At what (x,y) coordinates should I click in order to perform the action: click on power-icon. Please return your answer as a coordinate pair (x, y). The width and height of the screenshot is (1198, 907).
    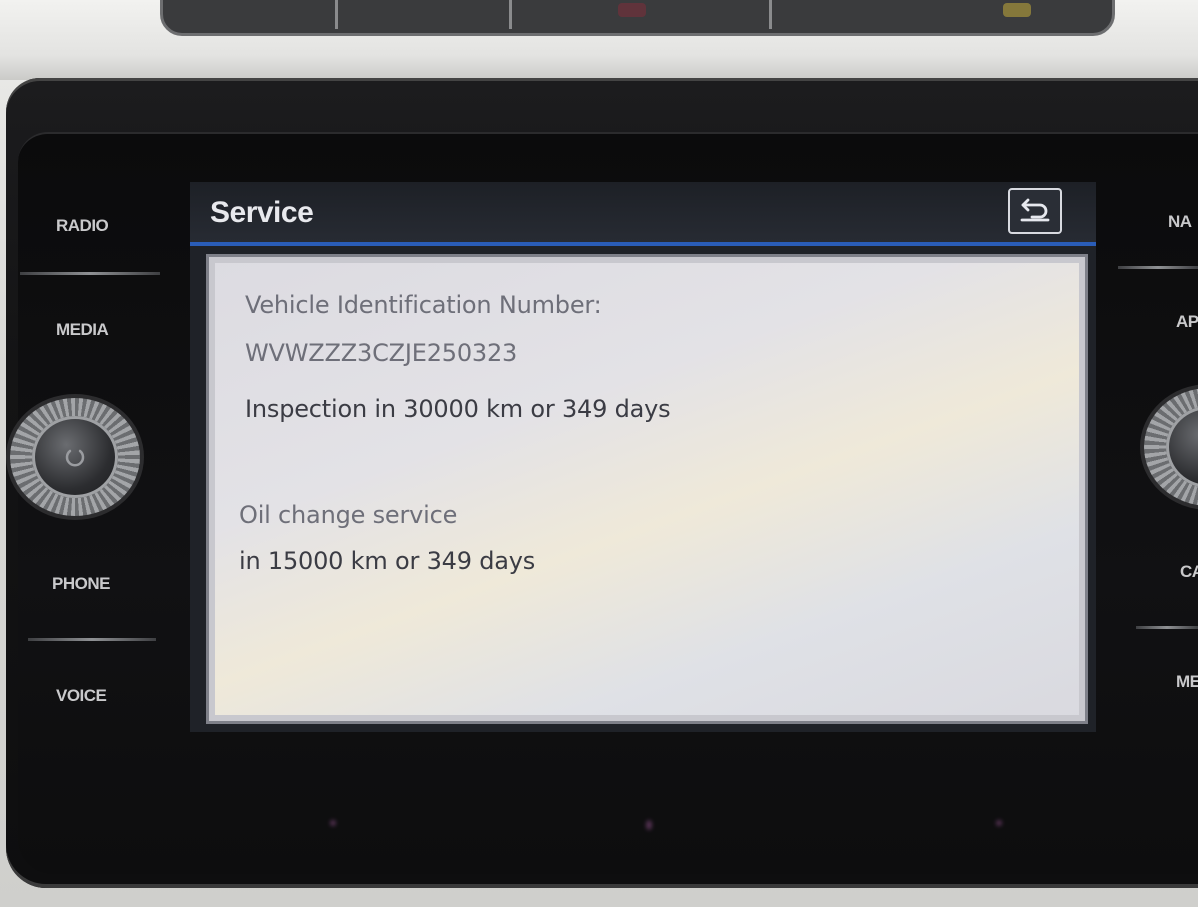
    Looking at the image, I should click on (75, 457).